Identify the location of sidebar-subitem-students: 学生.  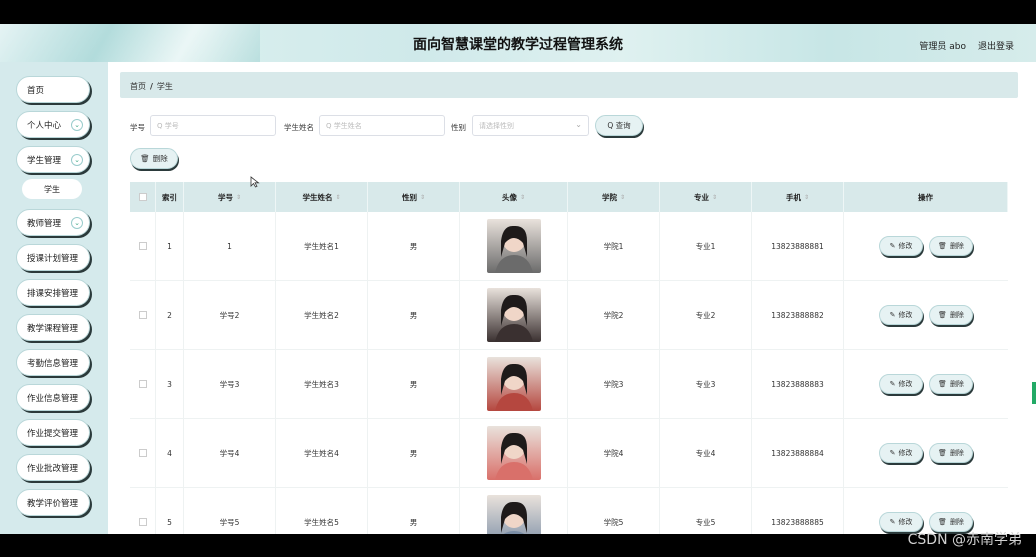
(52, 189).